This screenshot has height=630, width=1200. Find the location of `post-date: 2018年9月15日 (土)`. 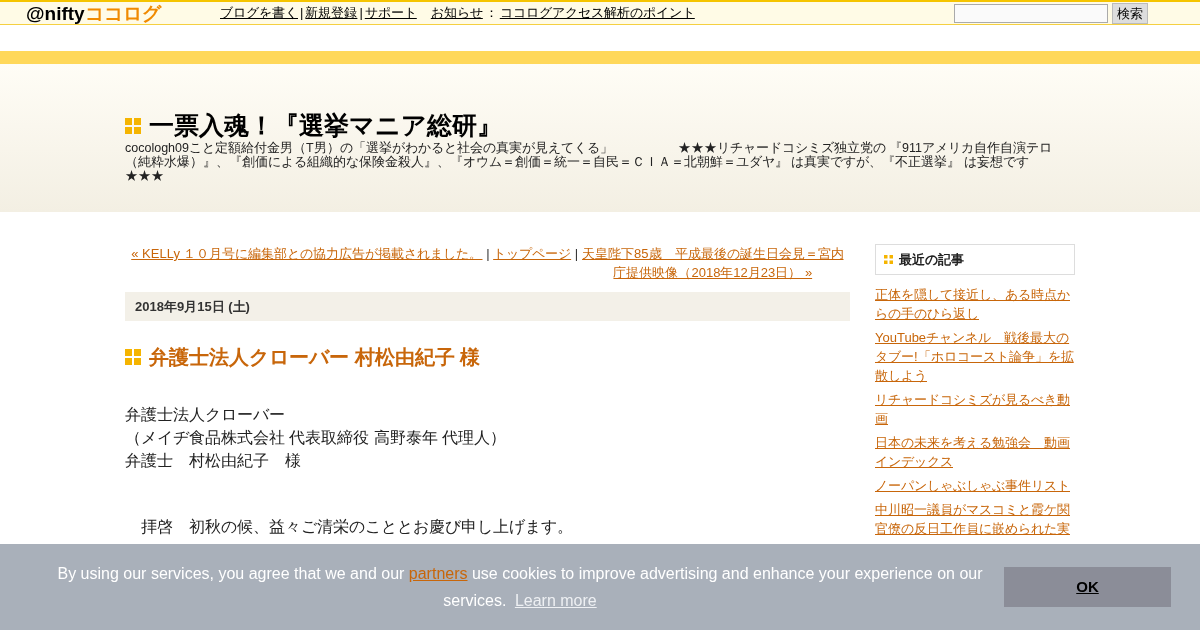

post-date: 2018年9月15日 (土) is located at coordinates (192, 306).